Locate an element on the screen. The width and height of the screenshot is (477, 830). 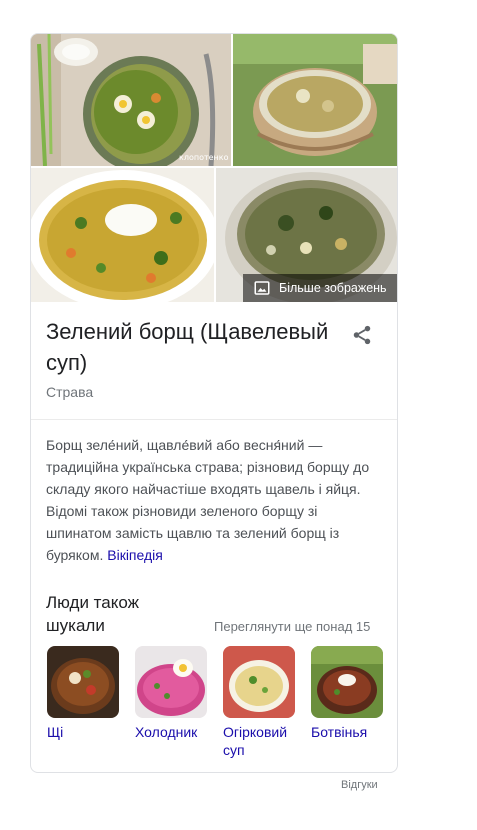
kholodnyk-photo is located at coordinates (171, 682).